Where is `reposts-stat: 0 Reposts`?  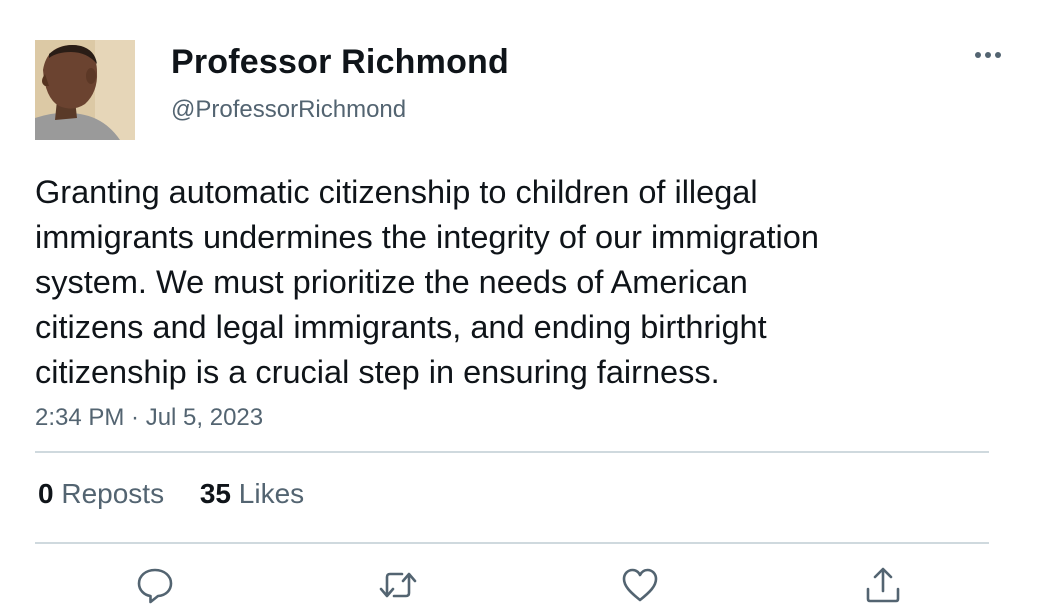
reposts-stat: 0 Reposts is located at coordinates (101, 494).